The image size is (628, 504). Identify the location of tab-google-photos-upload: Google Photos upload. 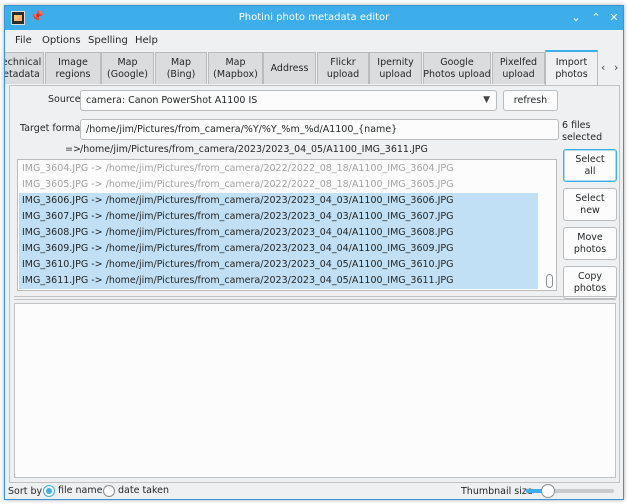
(457, 68).